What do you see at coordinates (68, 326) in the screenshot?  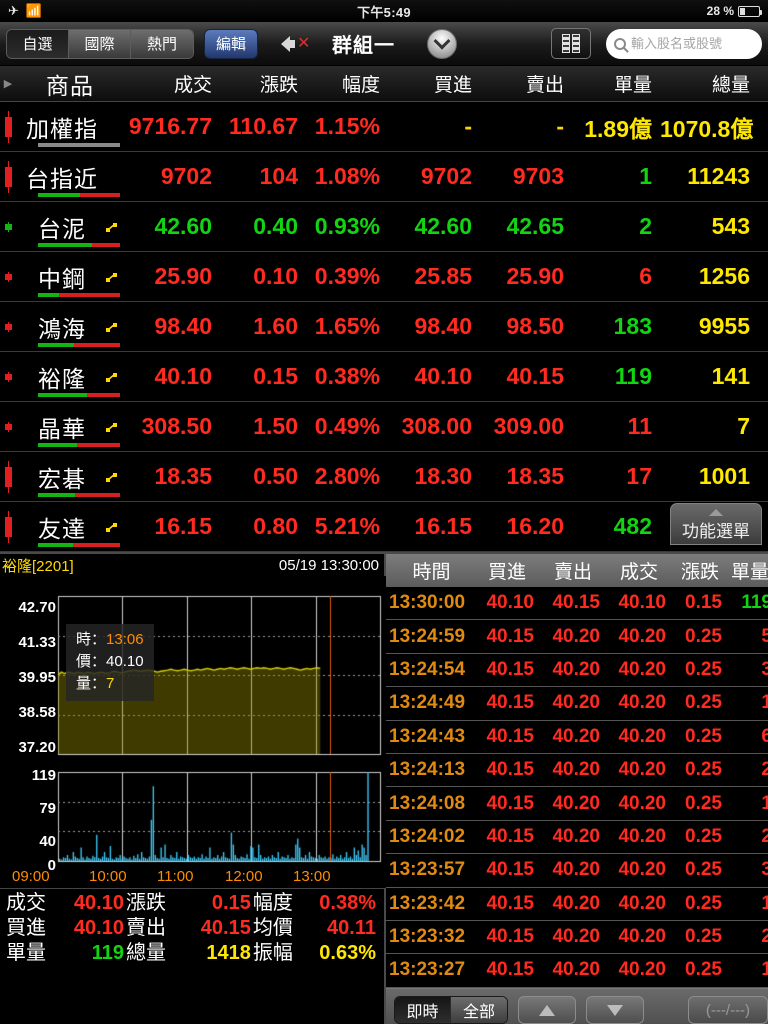 I see `instrument-name-cell: 鴻海` at bounding box center [68, 326].